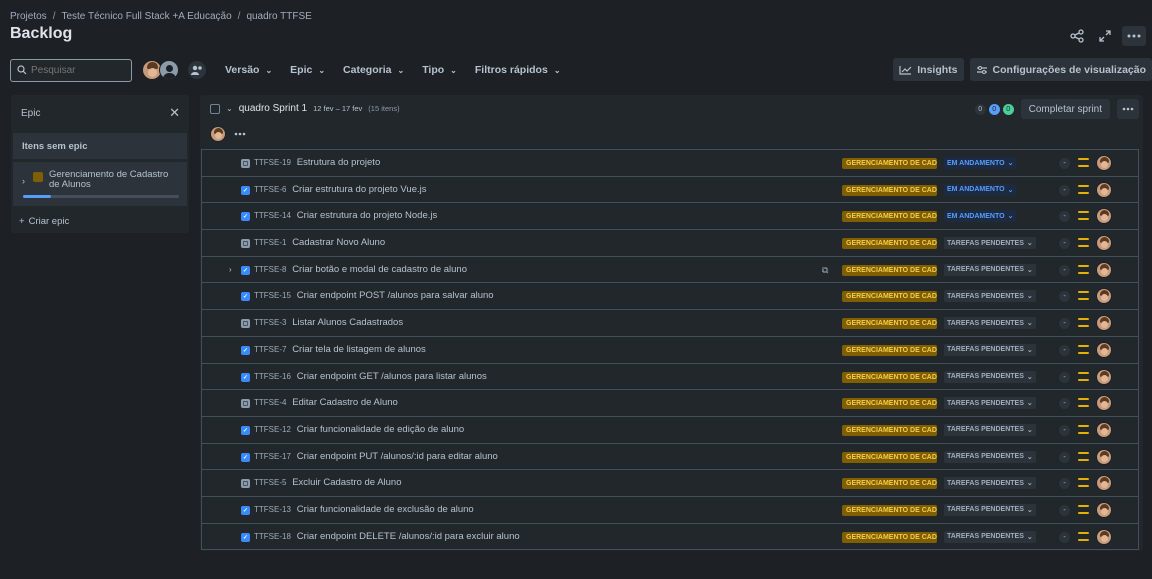 The width and height of the screenshot is (1152, 579). Describe the element at coordinates (346, 482) in the screenshot. I see `issue-summary: Excluir Cadastro de Aluno` at that location.